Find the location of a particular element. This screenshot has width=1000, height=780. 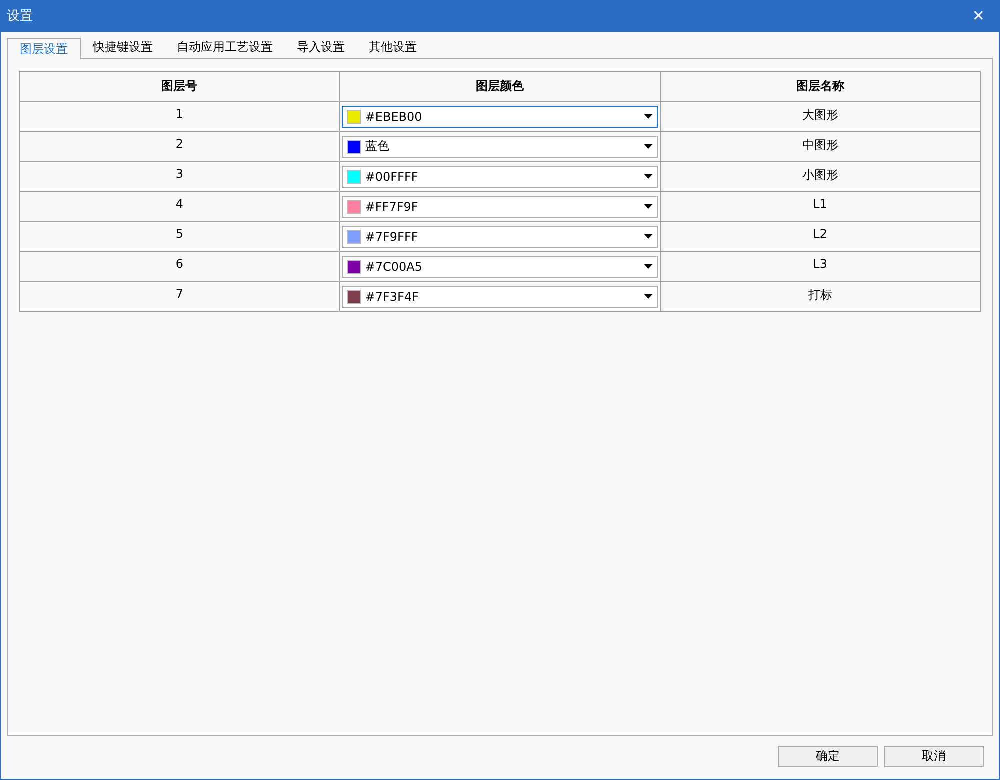

tab: 自动应用工艺设置 is located at coordinates (225, 47).